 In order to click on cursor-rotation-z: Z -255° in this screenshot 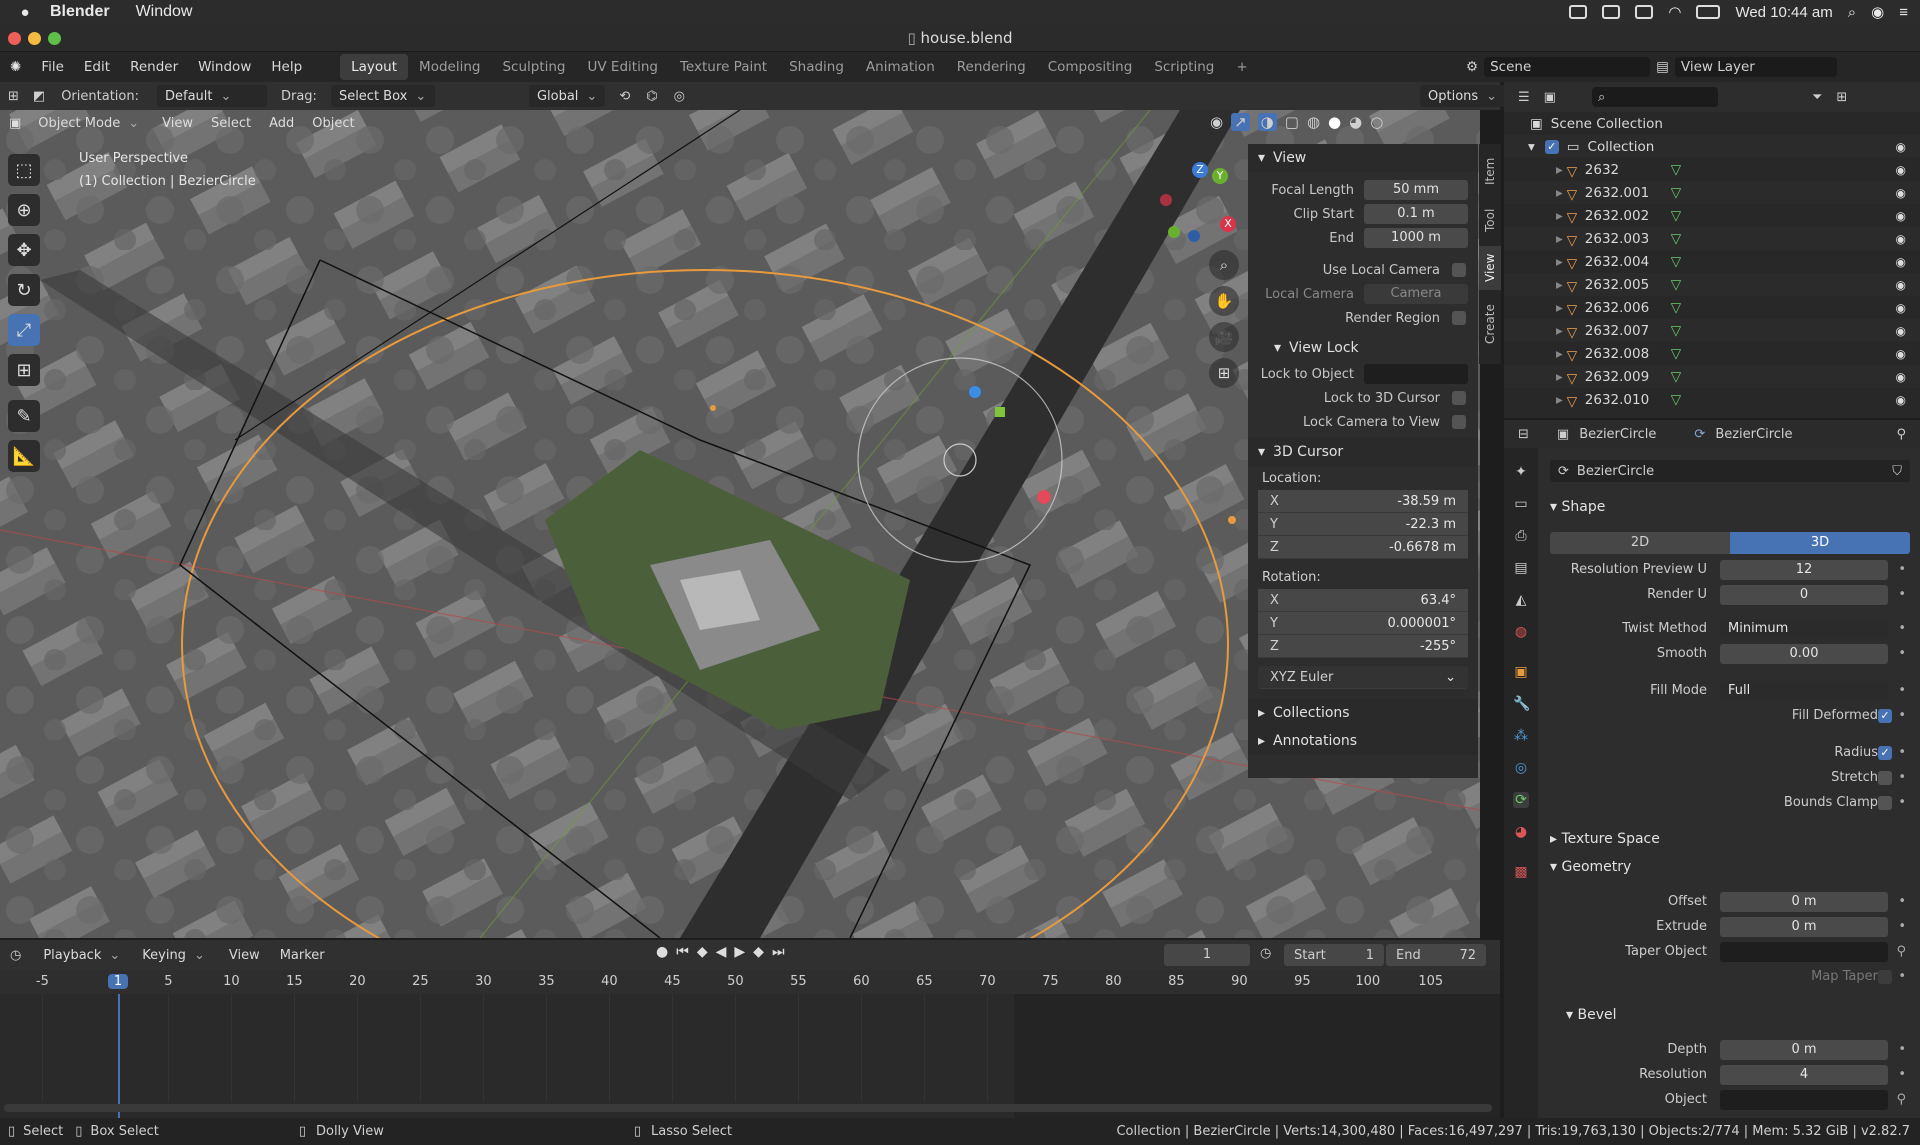, I will do `click(1363, 646)`.